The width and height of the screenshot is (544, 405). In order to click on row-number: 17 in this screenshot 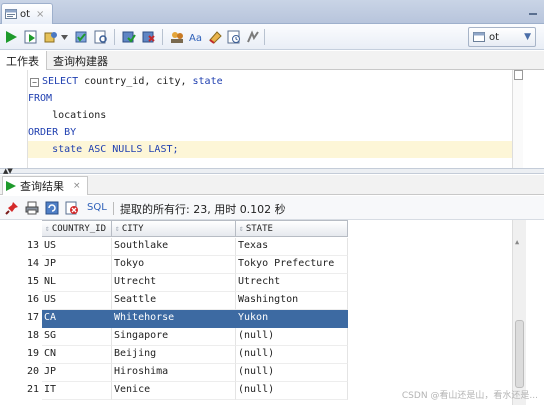, I will do `click(32, 317)`.